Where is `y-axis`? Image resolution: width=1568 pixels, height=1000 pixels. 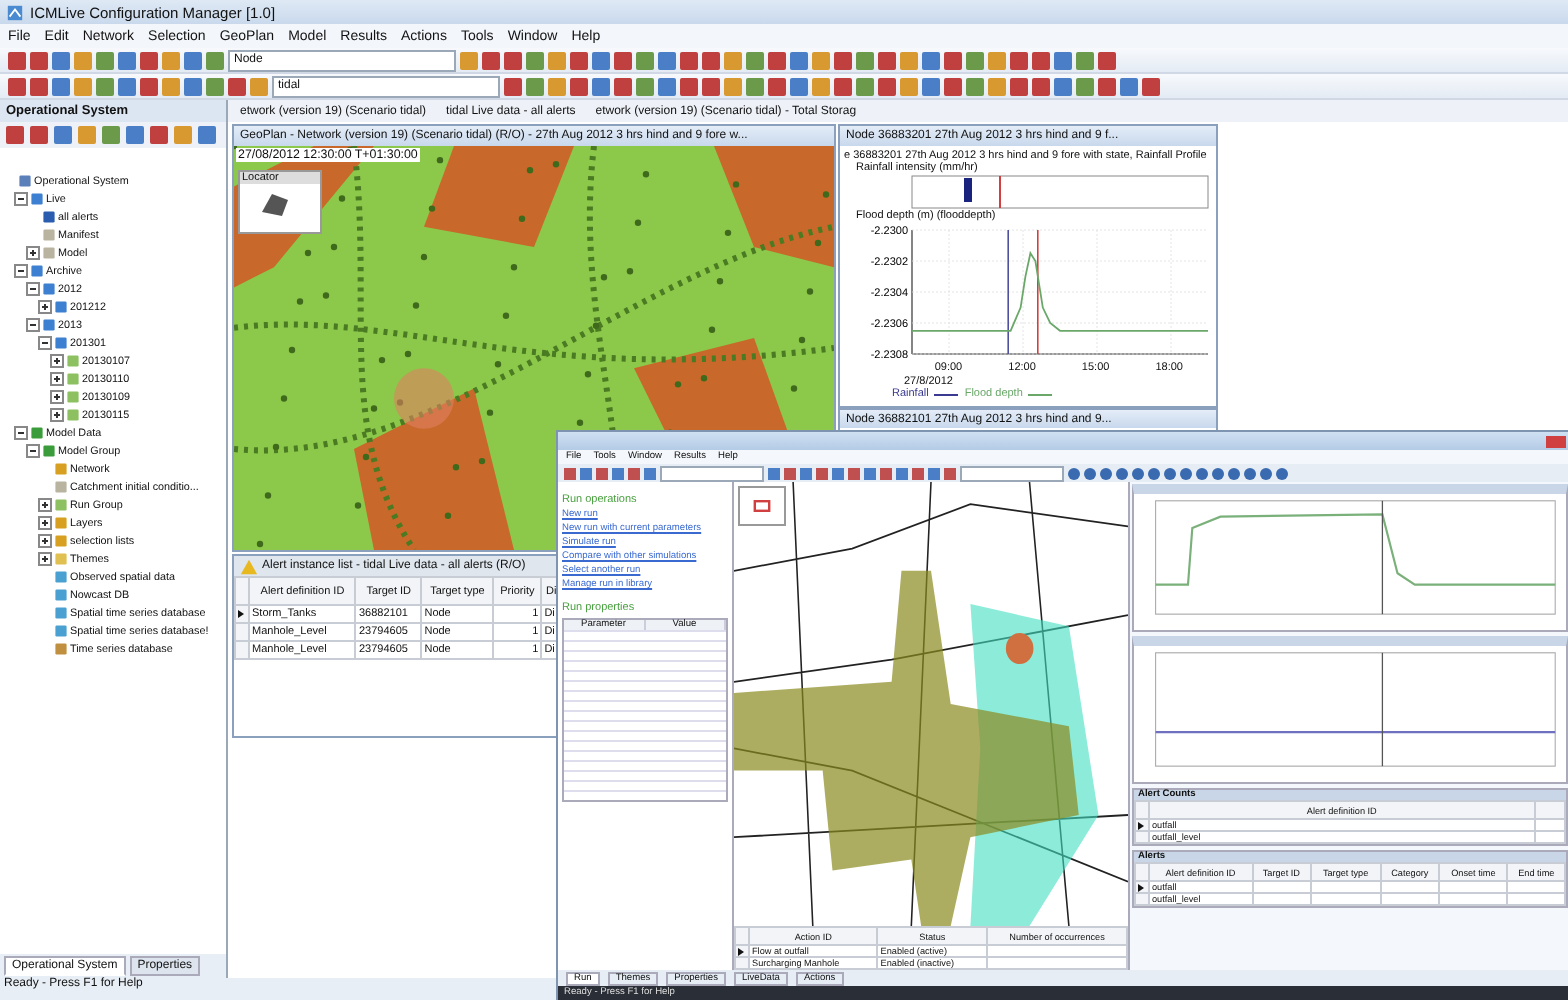 y-axis is located at coordinates (912, 292).